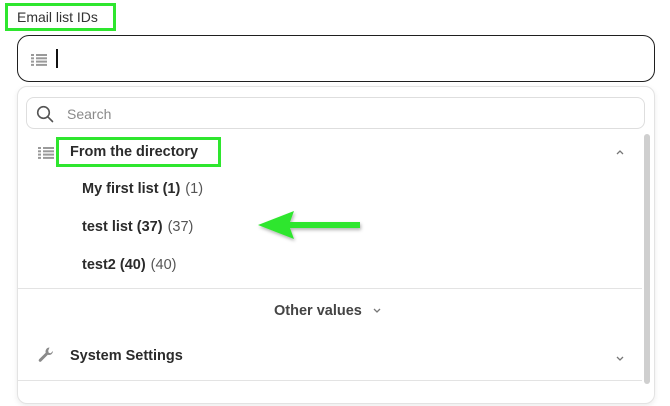 The image size is (670, 406). What do you see at coordinates (194, 189) in the screenshot?
I see `option-count: (1)` at bounding box center [194, 189].